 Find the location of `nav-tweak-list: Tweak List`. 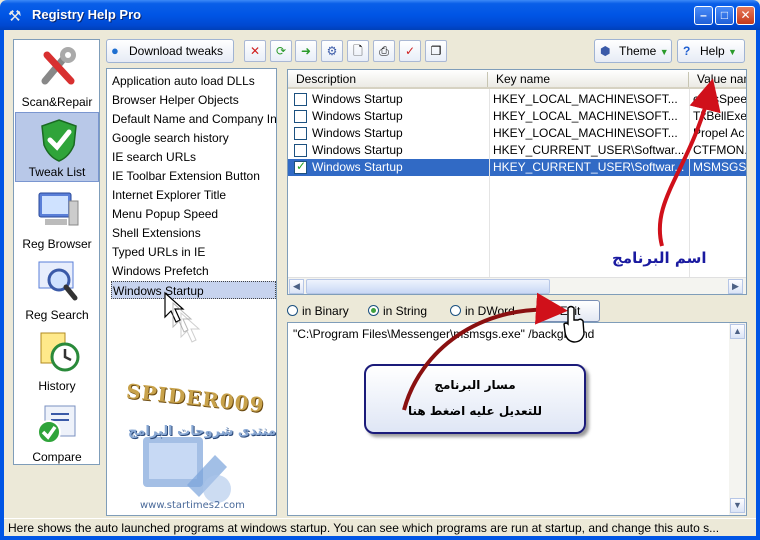

nav-tweak-list: Tweak List is located at coordinates (57, 147).